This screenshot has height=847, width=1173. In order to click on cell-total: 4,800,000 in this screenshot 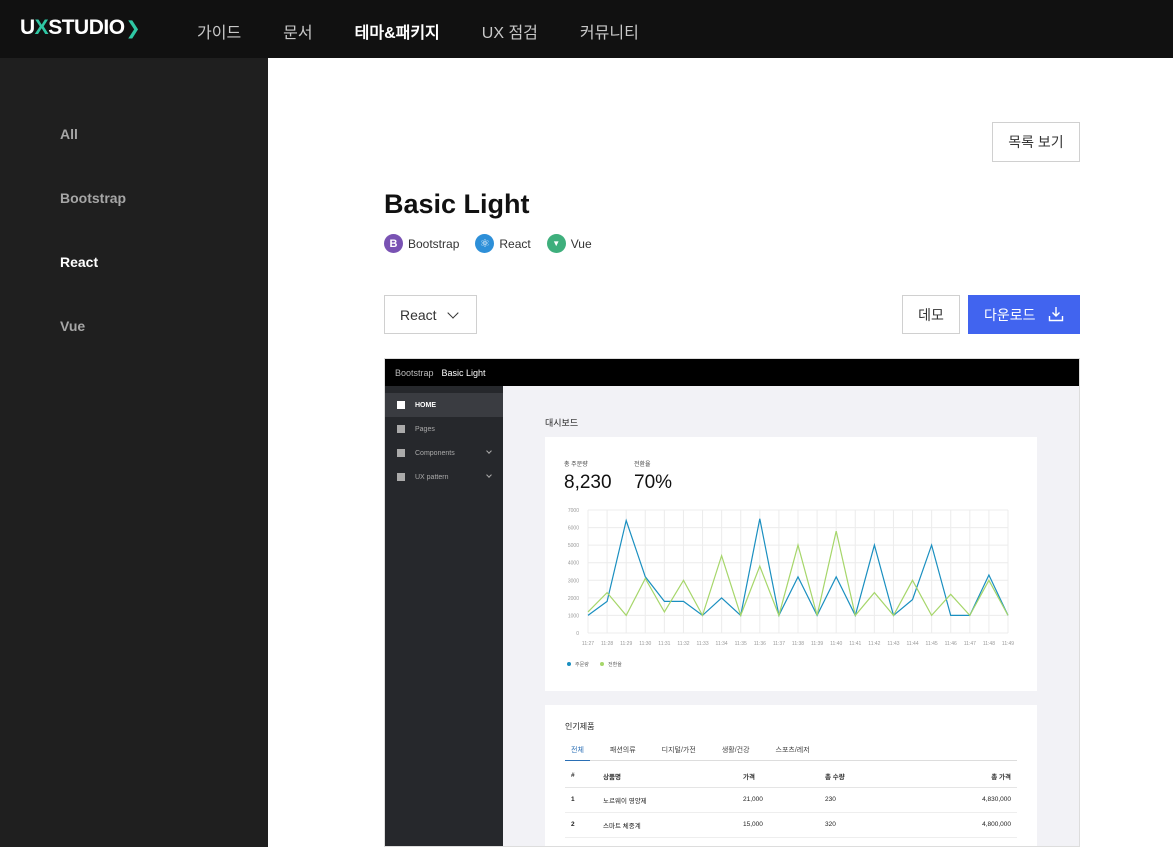, I will do `click(966, 825)`.